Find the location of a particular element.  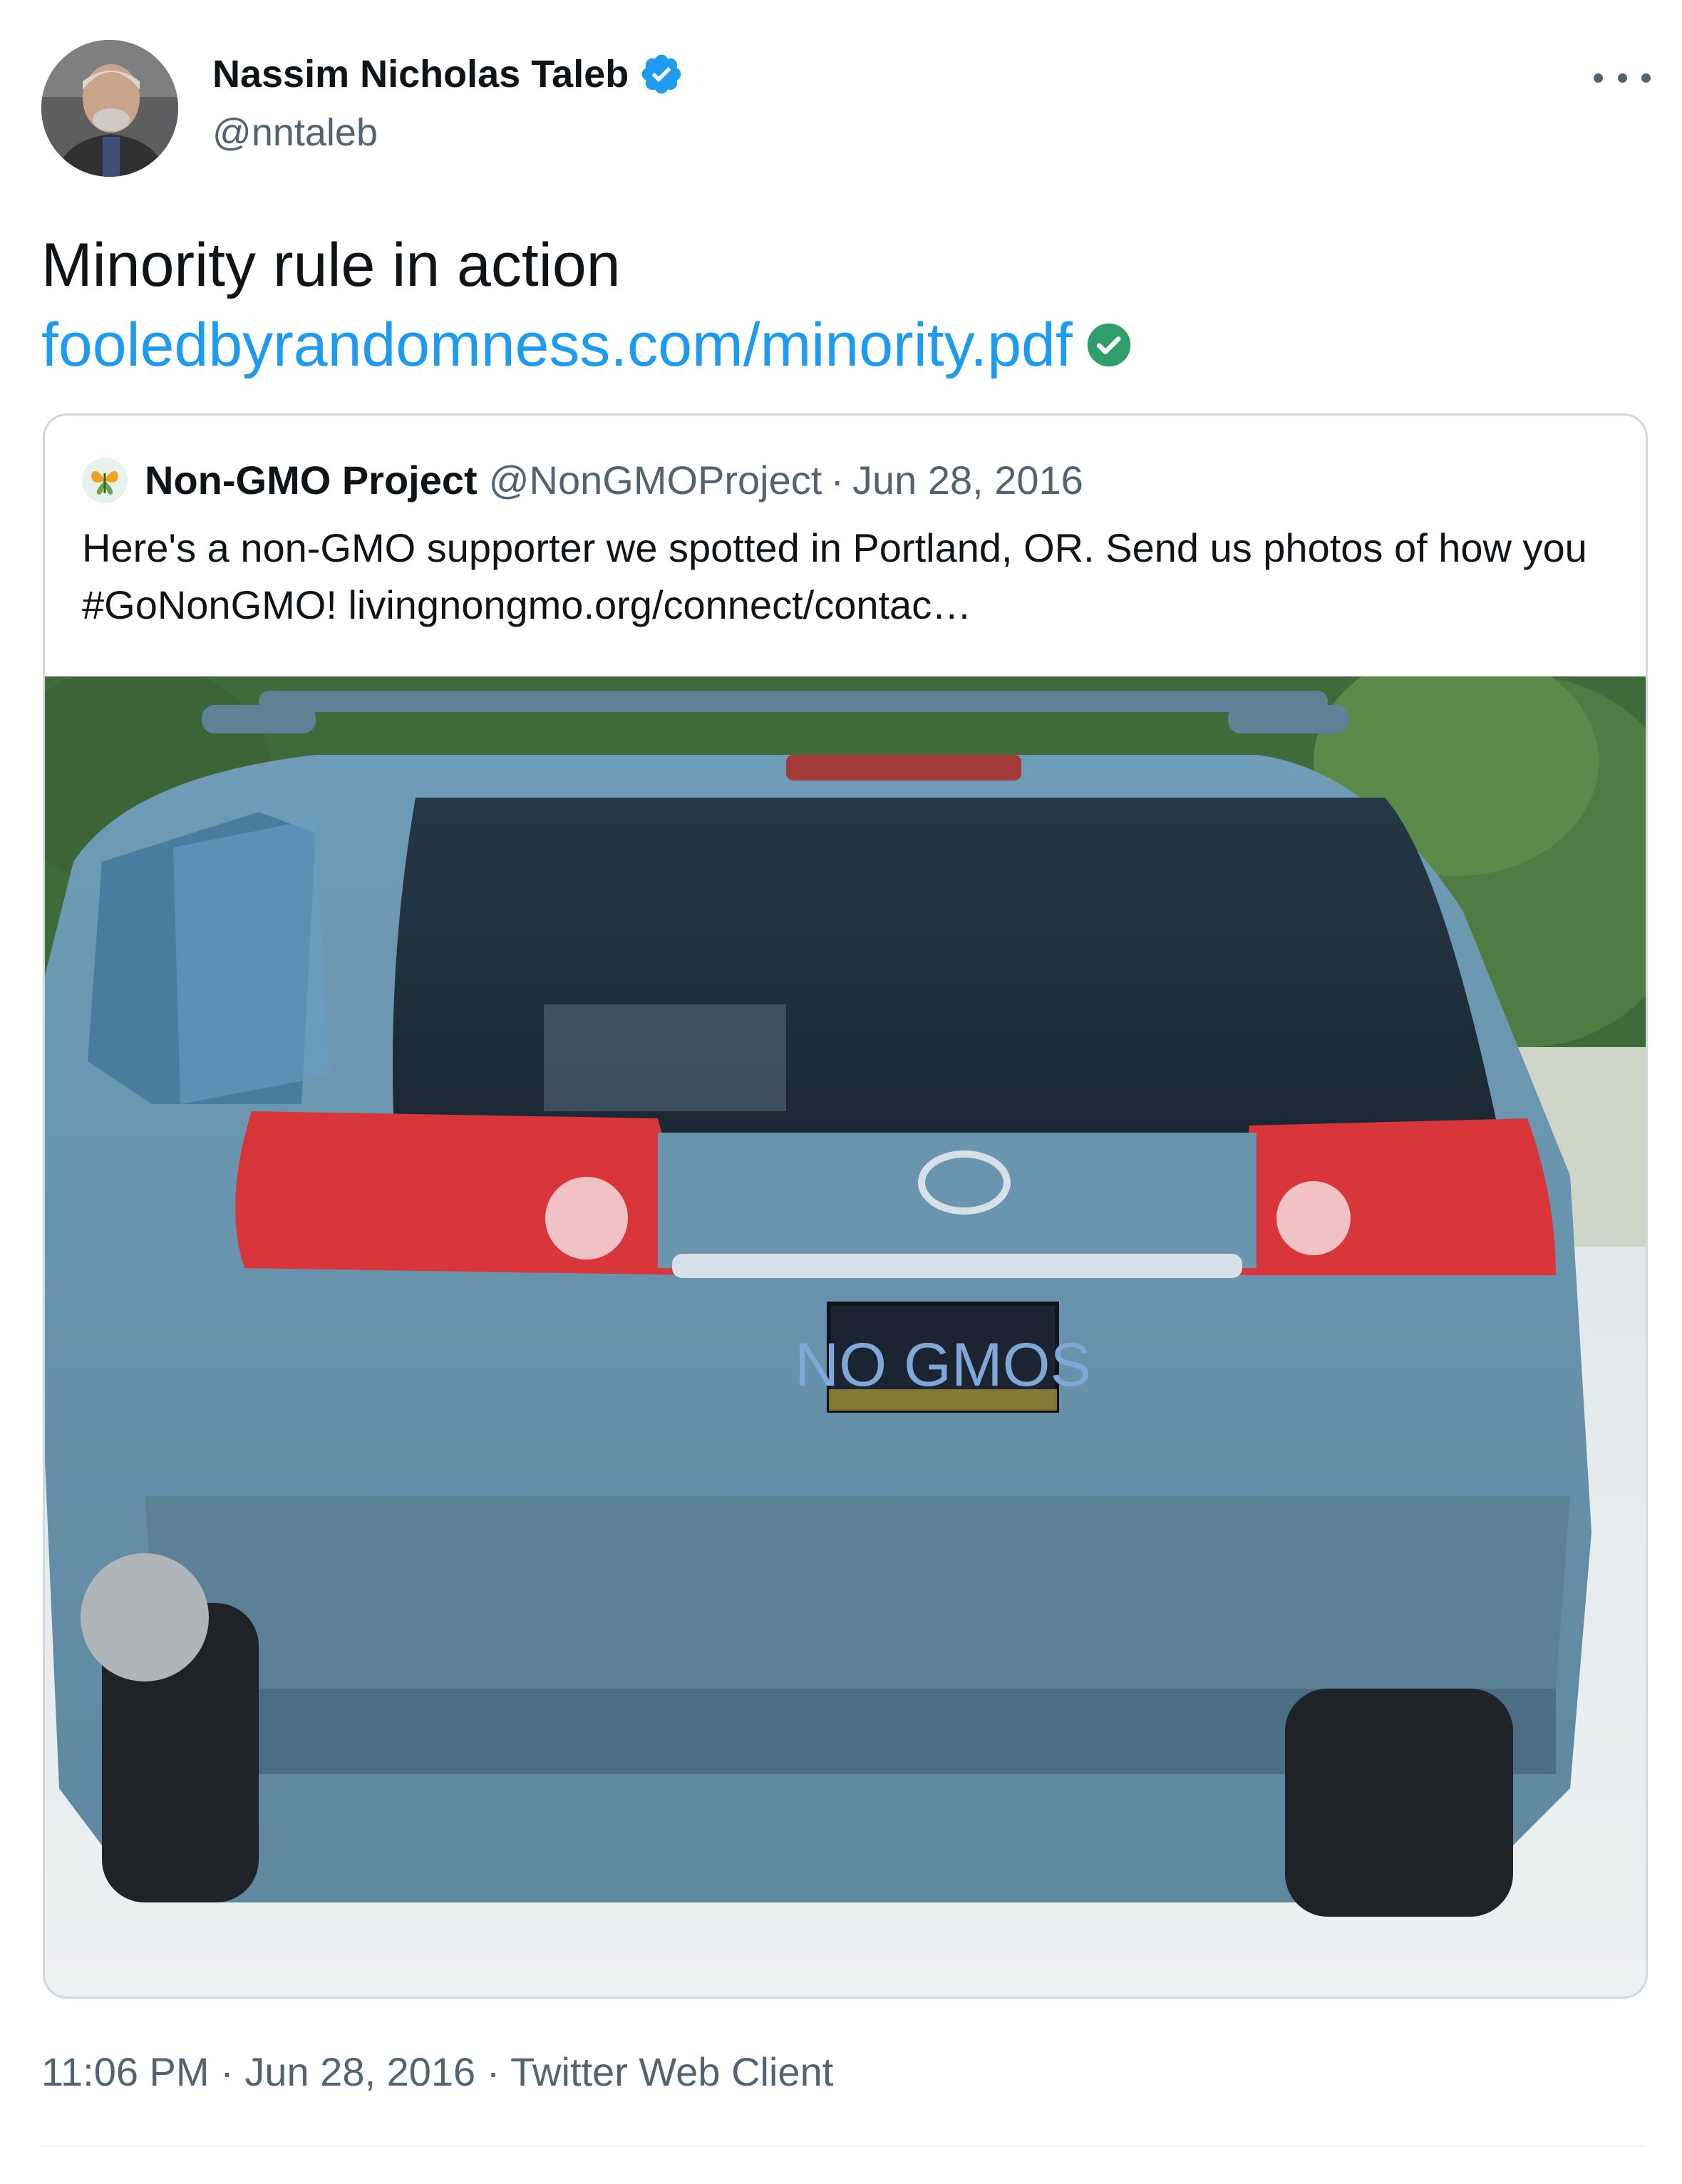

check-circle-icon is located at coordinates (1109, 345).